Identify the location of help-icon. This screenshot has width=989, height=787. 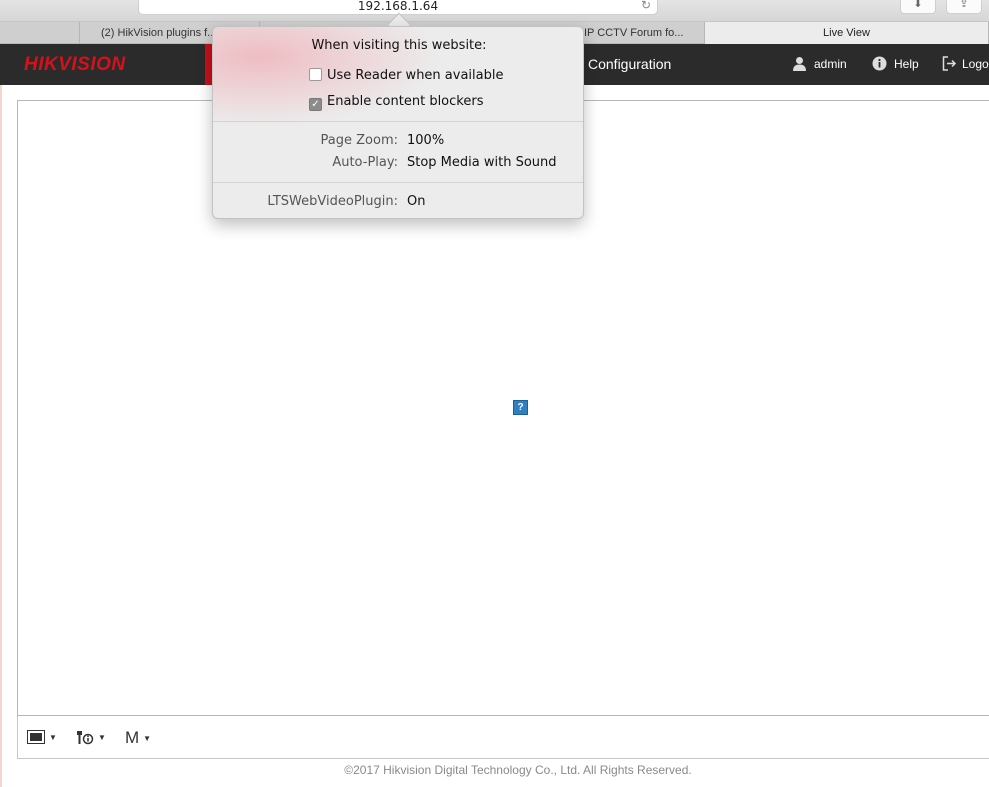
(879, 65).